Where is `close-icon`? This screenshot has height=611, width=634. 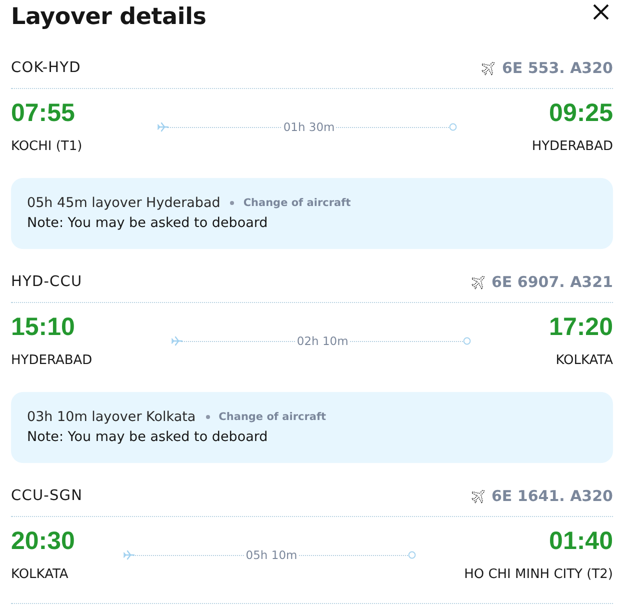 close-icon is located at coordinates (601, 12).